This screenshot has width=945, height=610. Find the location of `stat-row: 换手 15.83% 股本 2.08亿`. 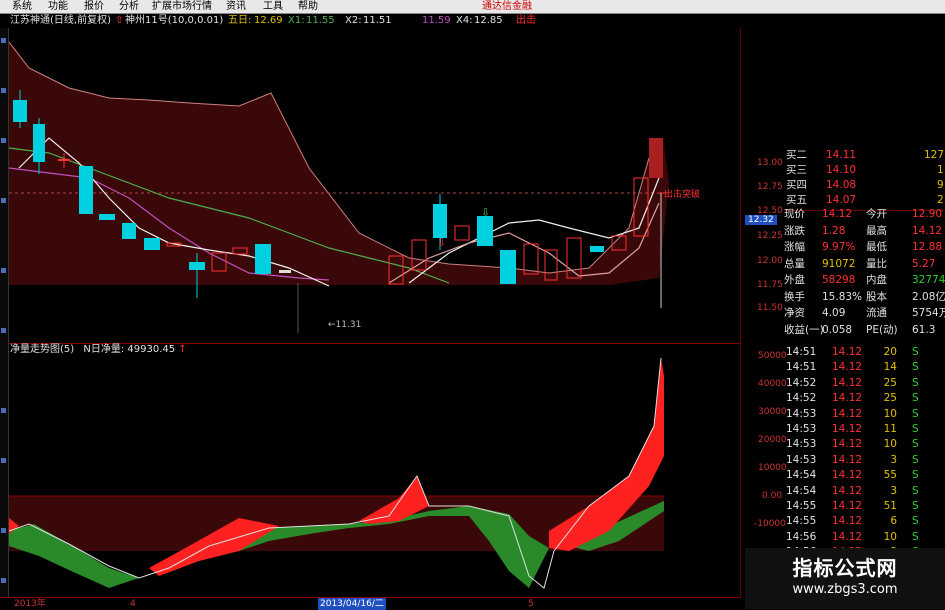

stat-row: 换手 15.83% 股本 2.08亿 is located at coordinates (864, 297).